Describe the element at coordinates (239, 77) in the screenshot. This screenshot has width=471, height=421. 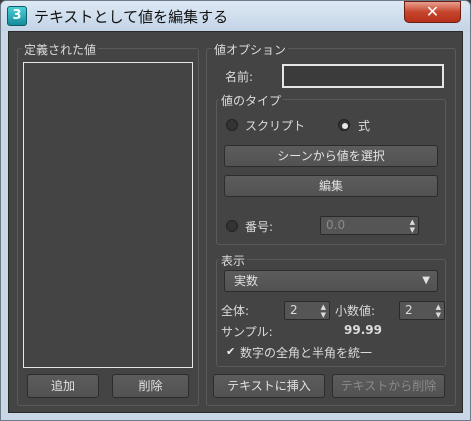
I see `name-label: 名前:` at that location.